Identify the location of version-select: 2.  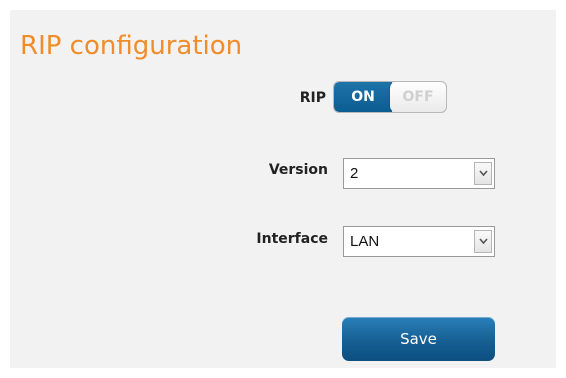
(419, 173).